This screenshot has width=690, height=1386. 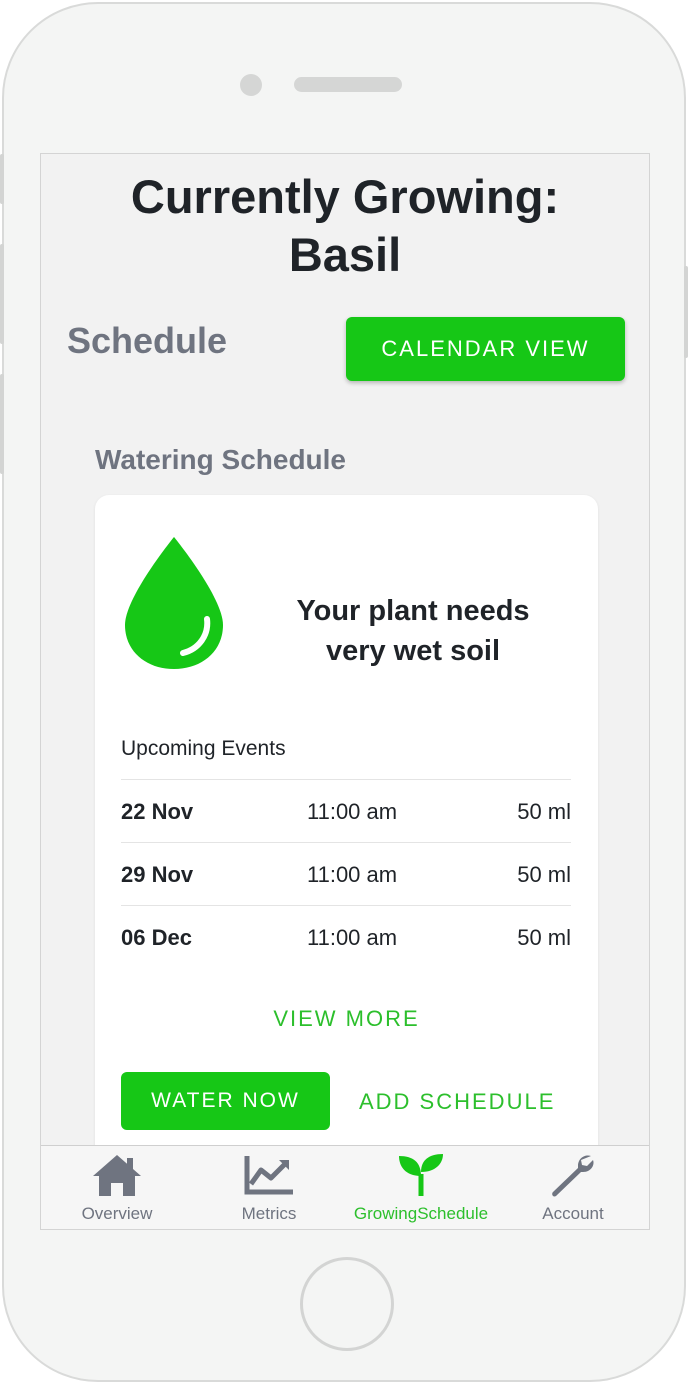 I want to click on title-line-1: Currently Growing:, so click(x=345, y=196).